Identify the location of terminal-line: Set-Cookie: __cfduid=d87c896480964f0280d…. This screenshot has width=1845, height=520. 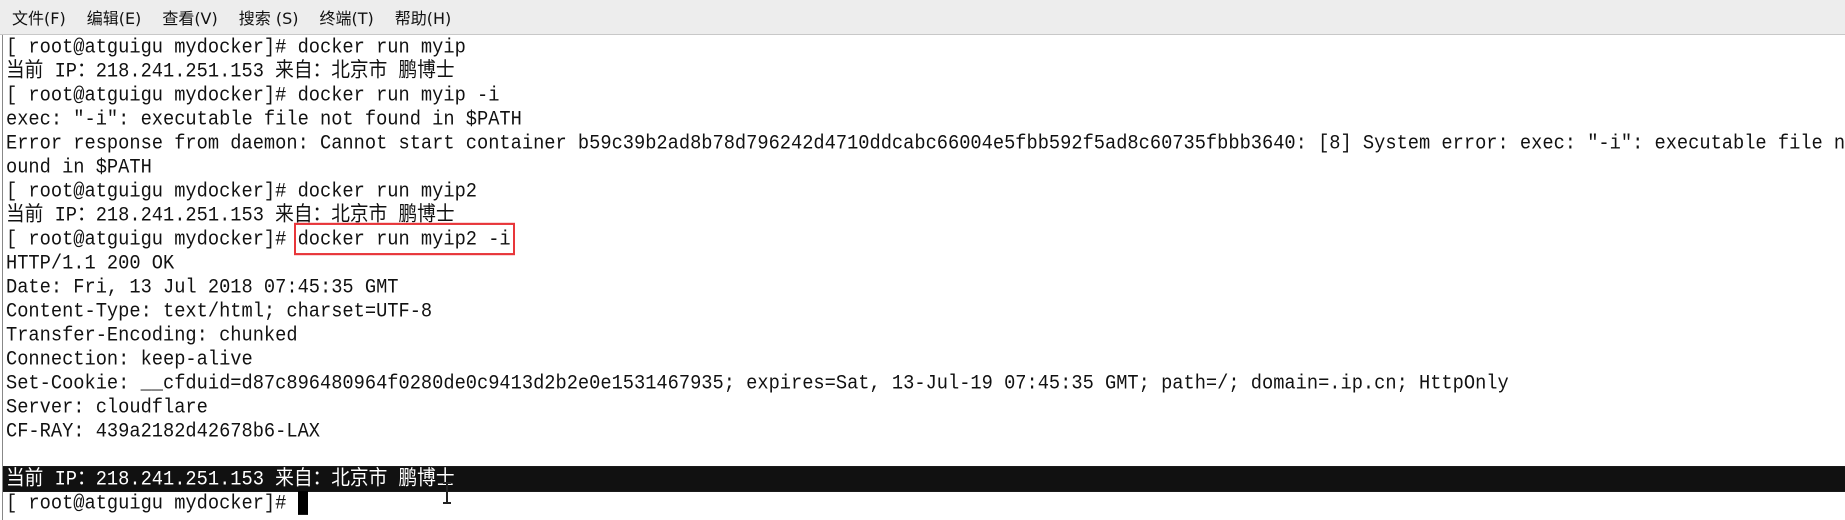
(757, 383).